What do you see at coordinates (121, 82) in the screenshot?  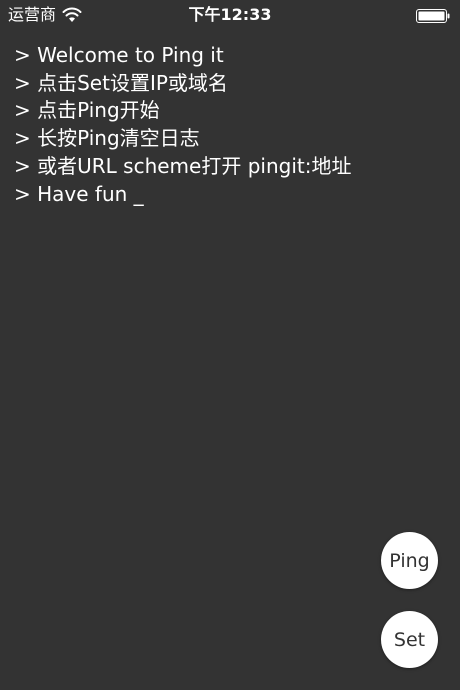 I see `log-line: > 点击Set设置IP或域名` at bounding box center [121, 82].